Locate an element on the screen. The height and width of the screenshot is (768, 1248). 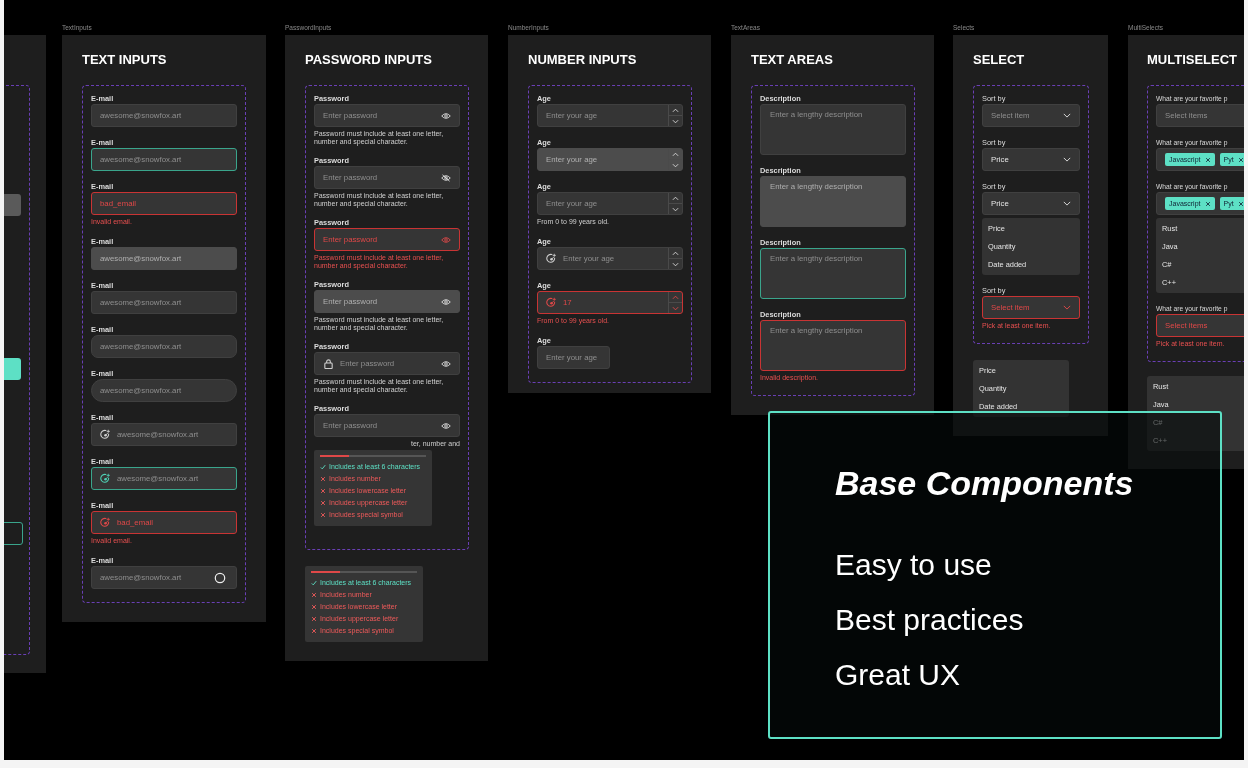
section-title: TEXT INPUTS is located at coordinates (124, 60).